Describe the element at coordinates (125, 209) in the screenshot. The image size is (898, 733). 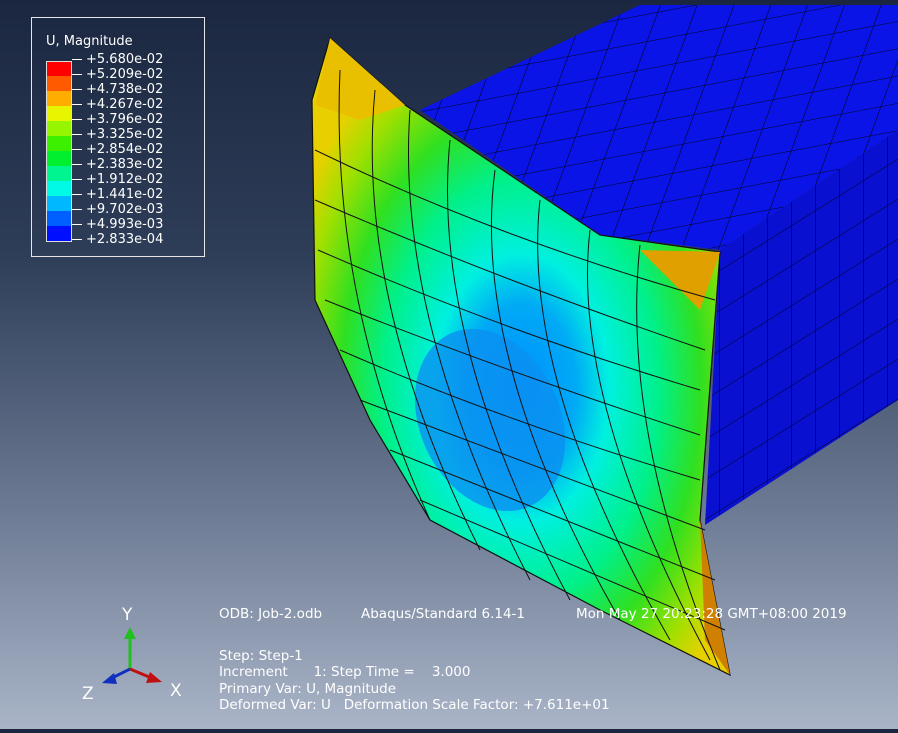
I see `legend-value-text: +9.702e-03` at that location.